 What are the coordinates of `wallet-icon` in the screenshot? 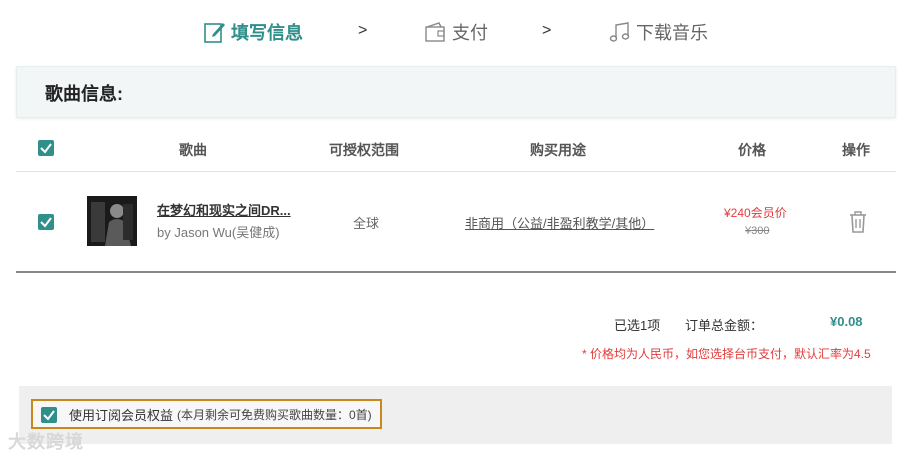 It's located at (435, 32).